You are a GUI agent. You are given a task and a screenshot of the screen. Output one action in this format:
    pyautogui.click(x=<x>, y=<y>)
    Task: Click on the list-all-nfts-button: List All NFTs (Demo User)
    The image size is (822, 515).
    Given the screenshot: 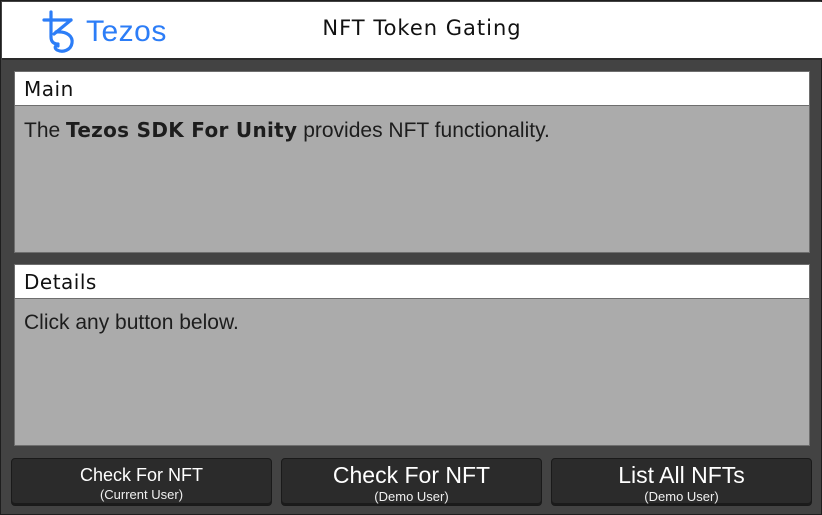 What is the action you would take?
    pyautogui.click(x=681, y=482)
    